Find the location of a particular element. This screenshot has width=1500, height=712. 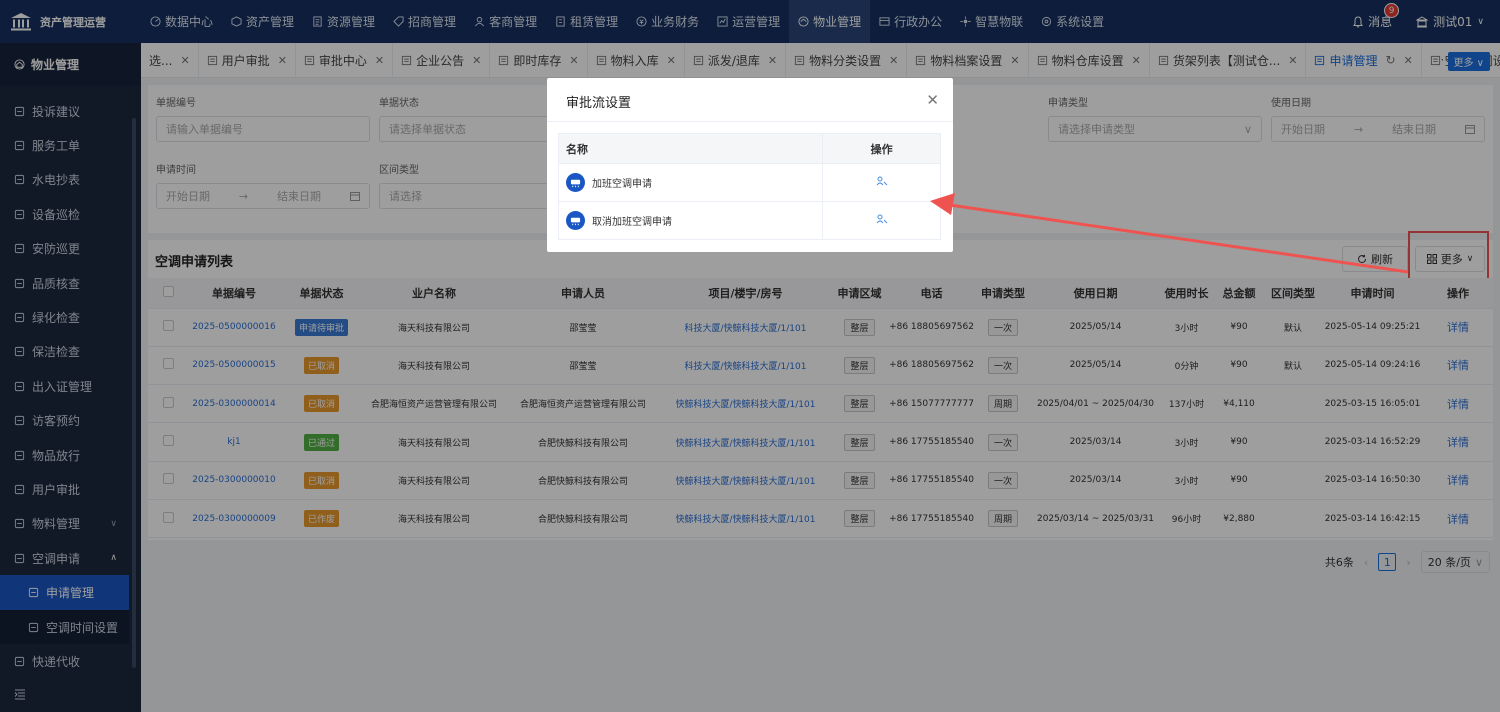

approval-flow-row: 加班空调申请 is located at coordinates (749, 182).